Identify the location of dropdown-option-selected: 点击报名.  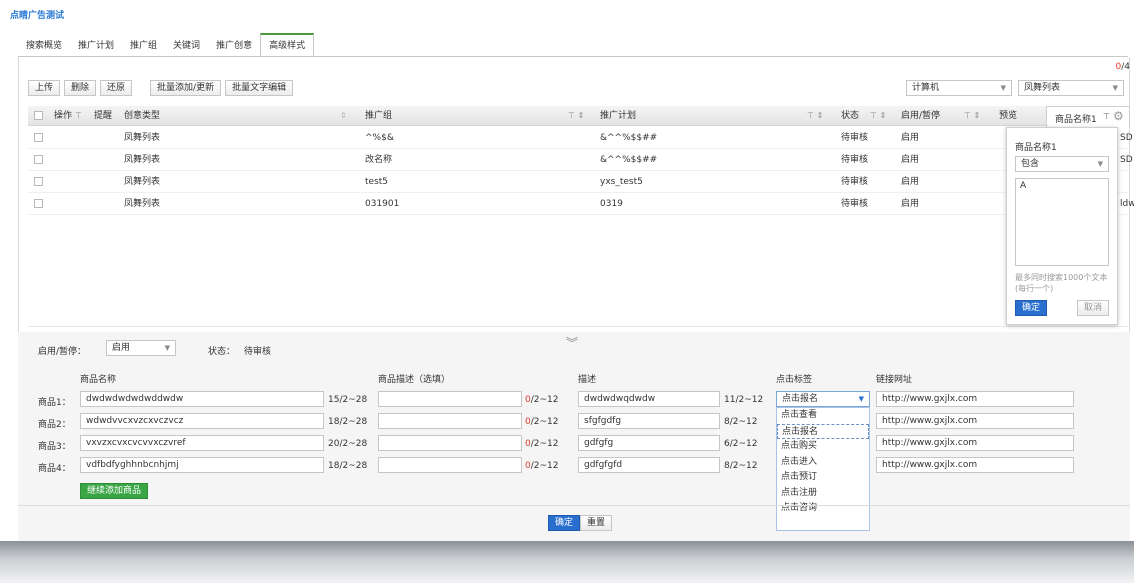
(823, 431).